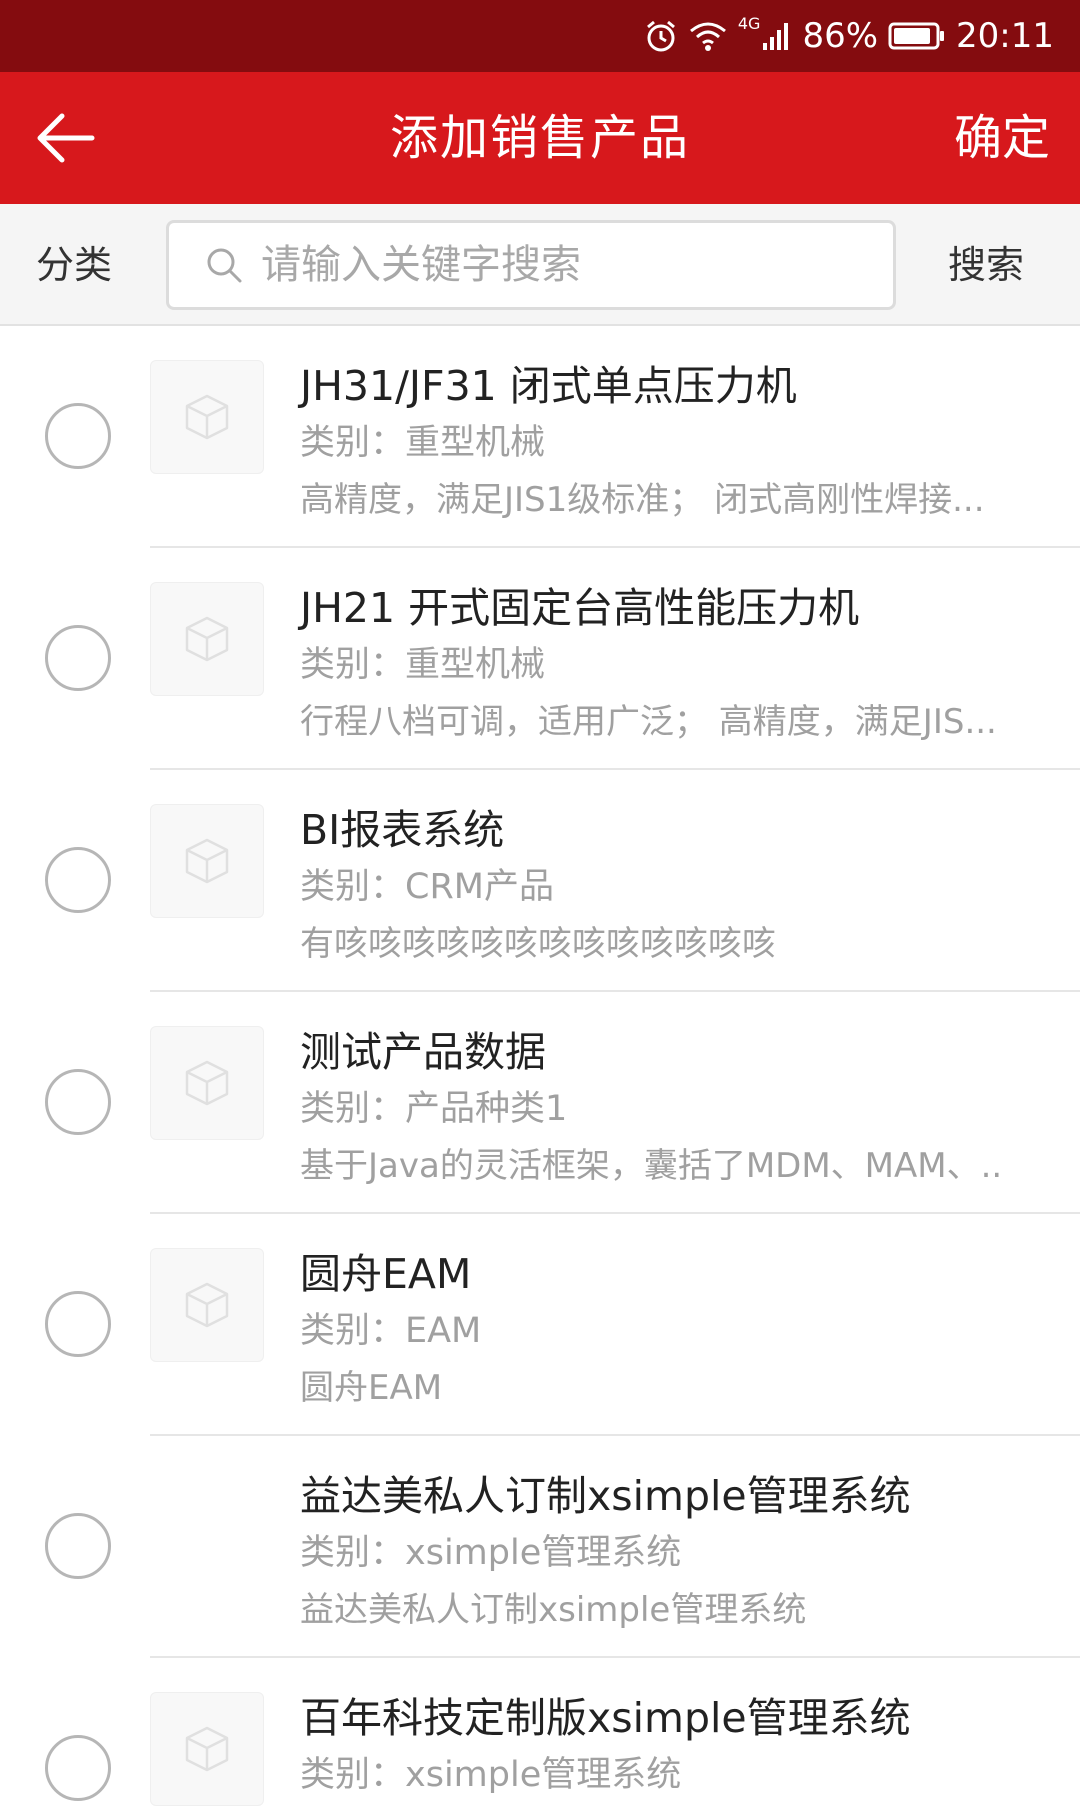  I want to click on product-item: 圆舟EAM 类别：EAM 圆舟EAM, so click(540, 1325).